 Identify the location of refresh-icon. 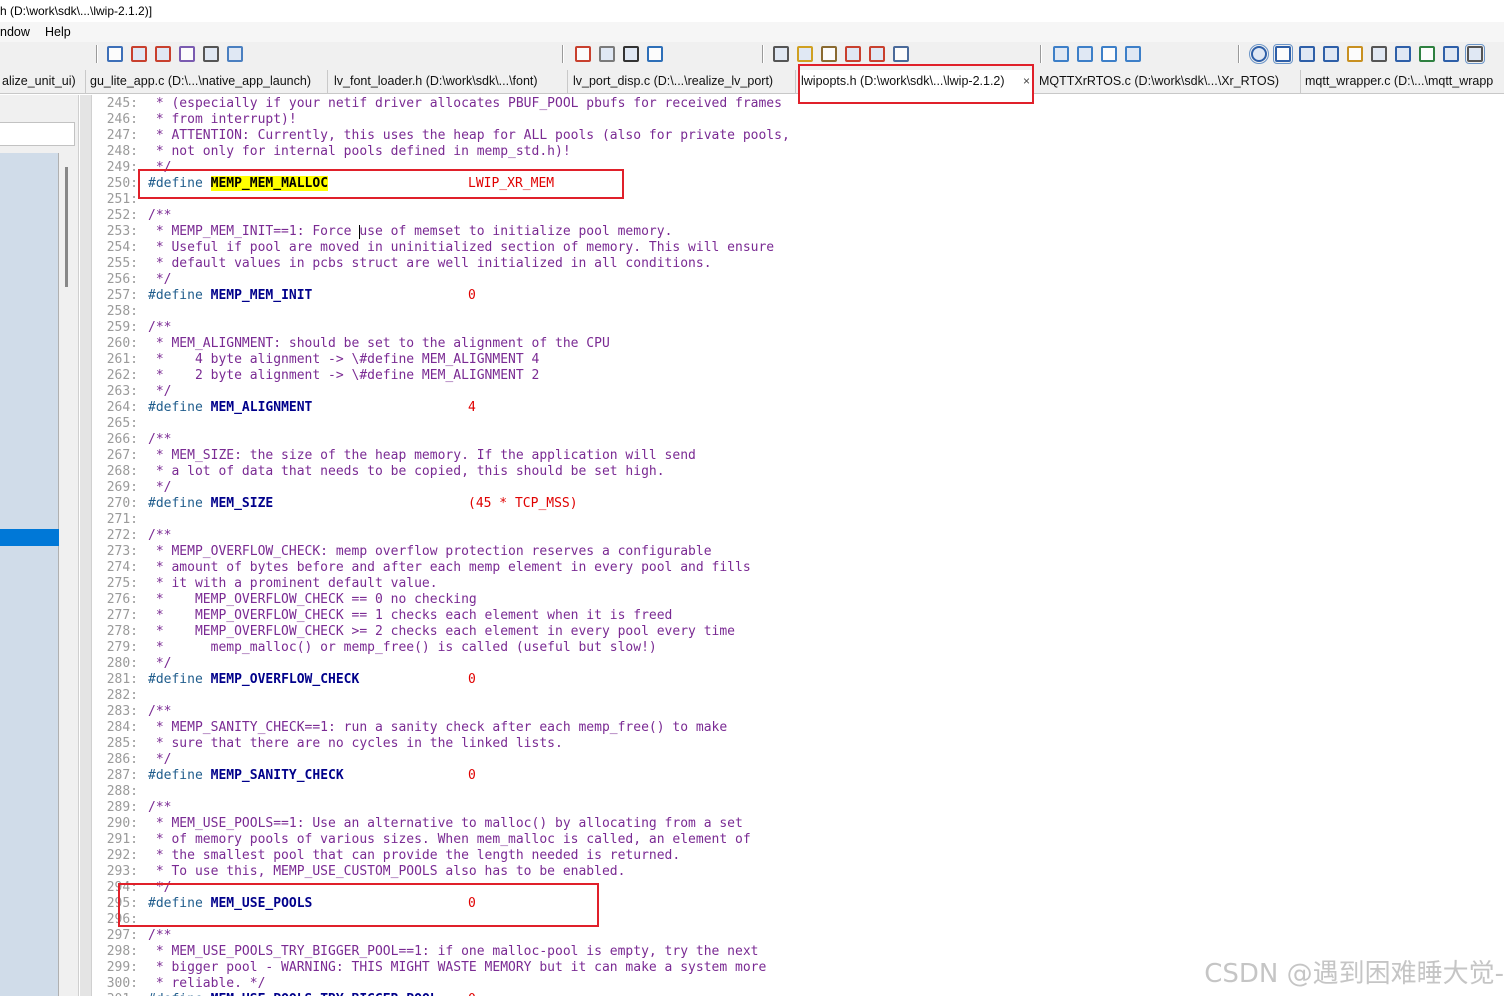
(901, 54).